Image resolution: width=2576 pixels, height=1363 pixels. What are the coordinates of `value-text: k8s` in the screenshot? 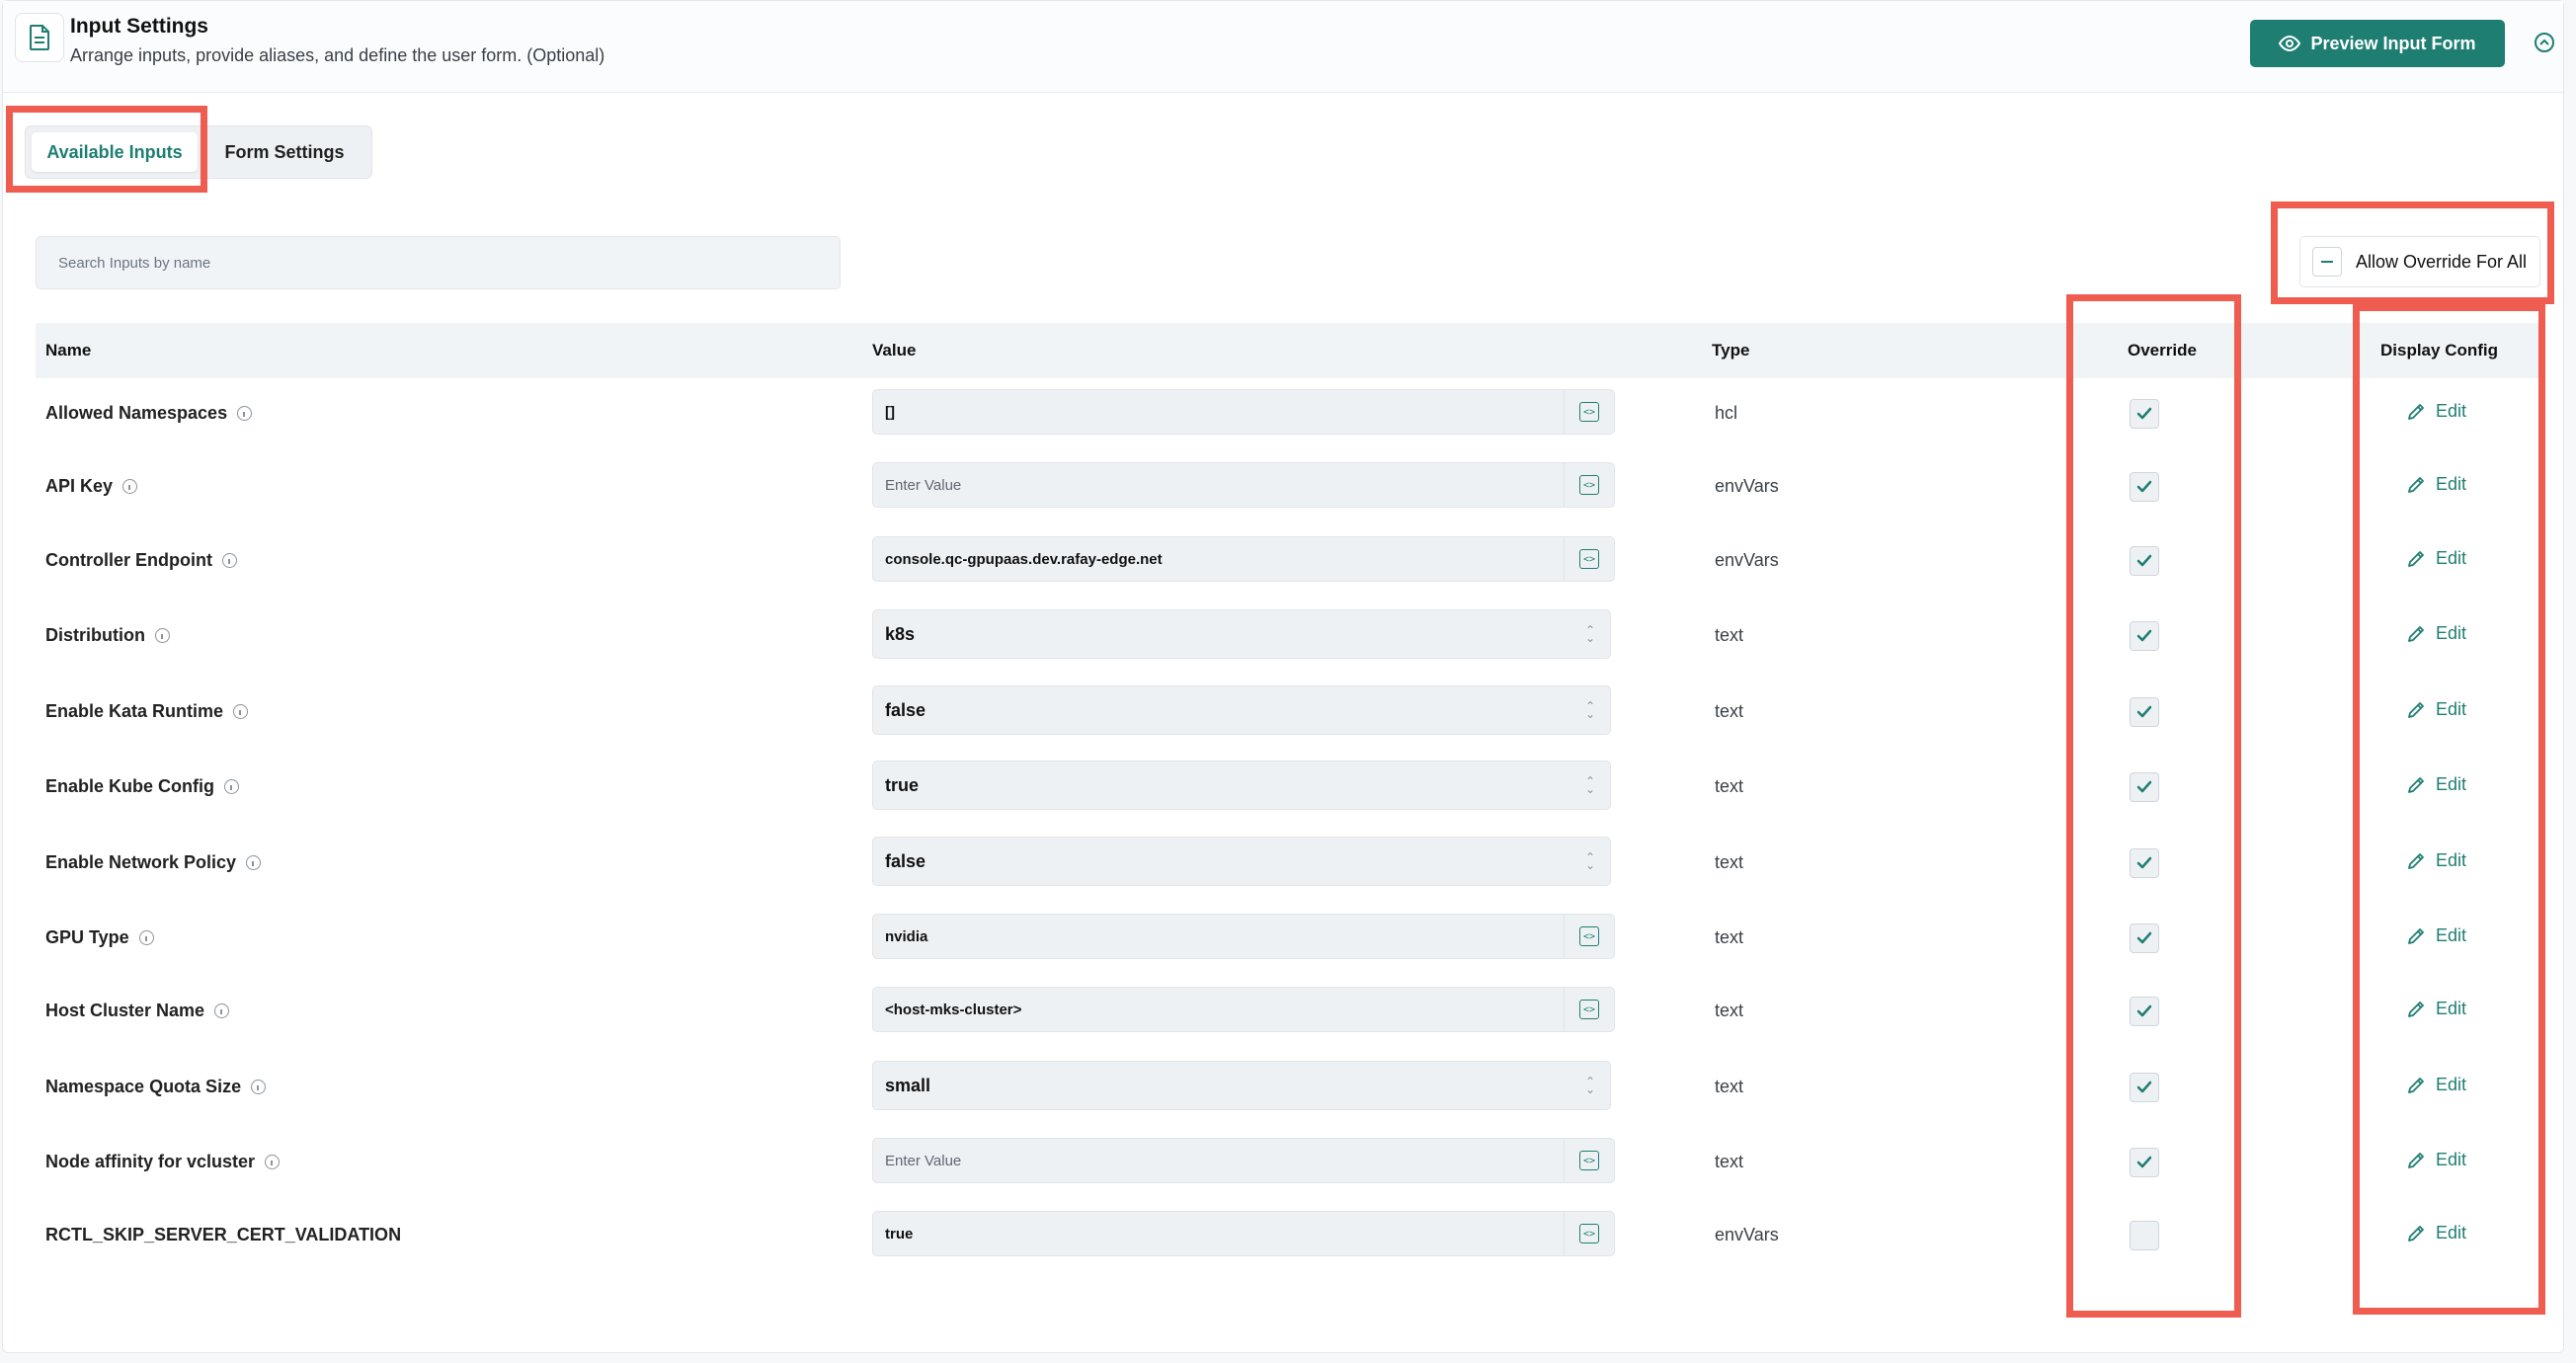 It's located at (900, 633).